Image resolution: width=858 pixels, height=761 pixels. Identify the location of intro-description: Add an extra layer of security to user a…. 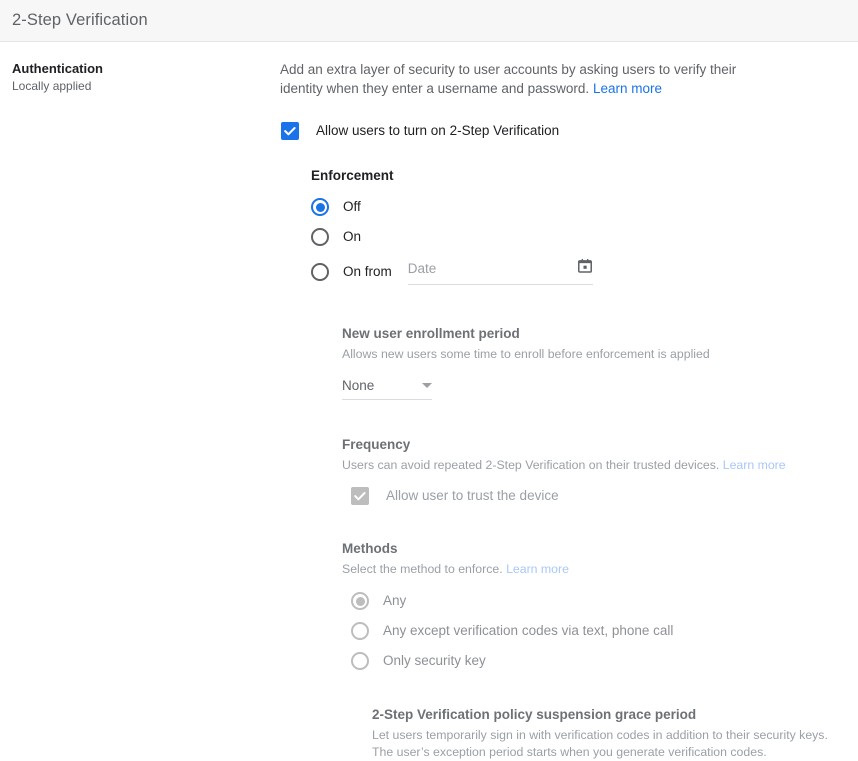
(520, 79).